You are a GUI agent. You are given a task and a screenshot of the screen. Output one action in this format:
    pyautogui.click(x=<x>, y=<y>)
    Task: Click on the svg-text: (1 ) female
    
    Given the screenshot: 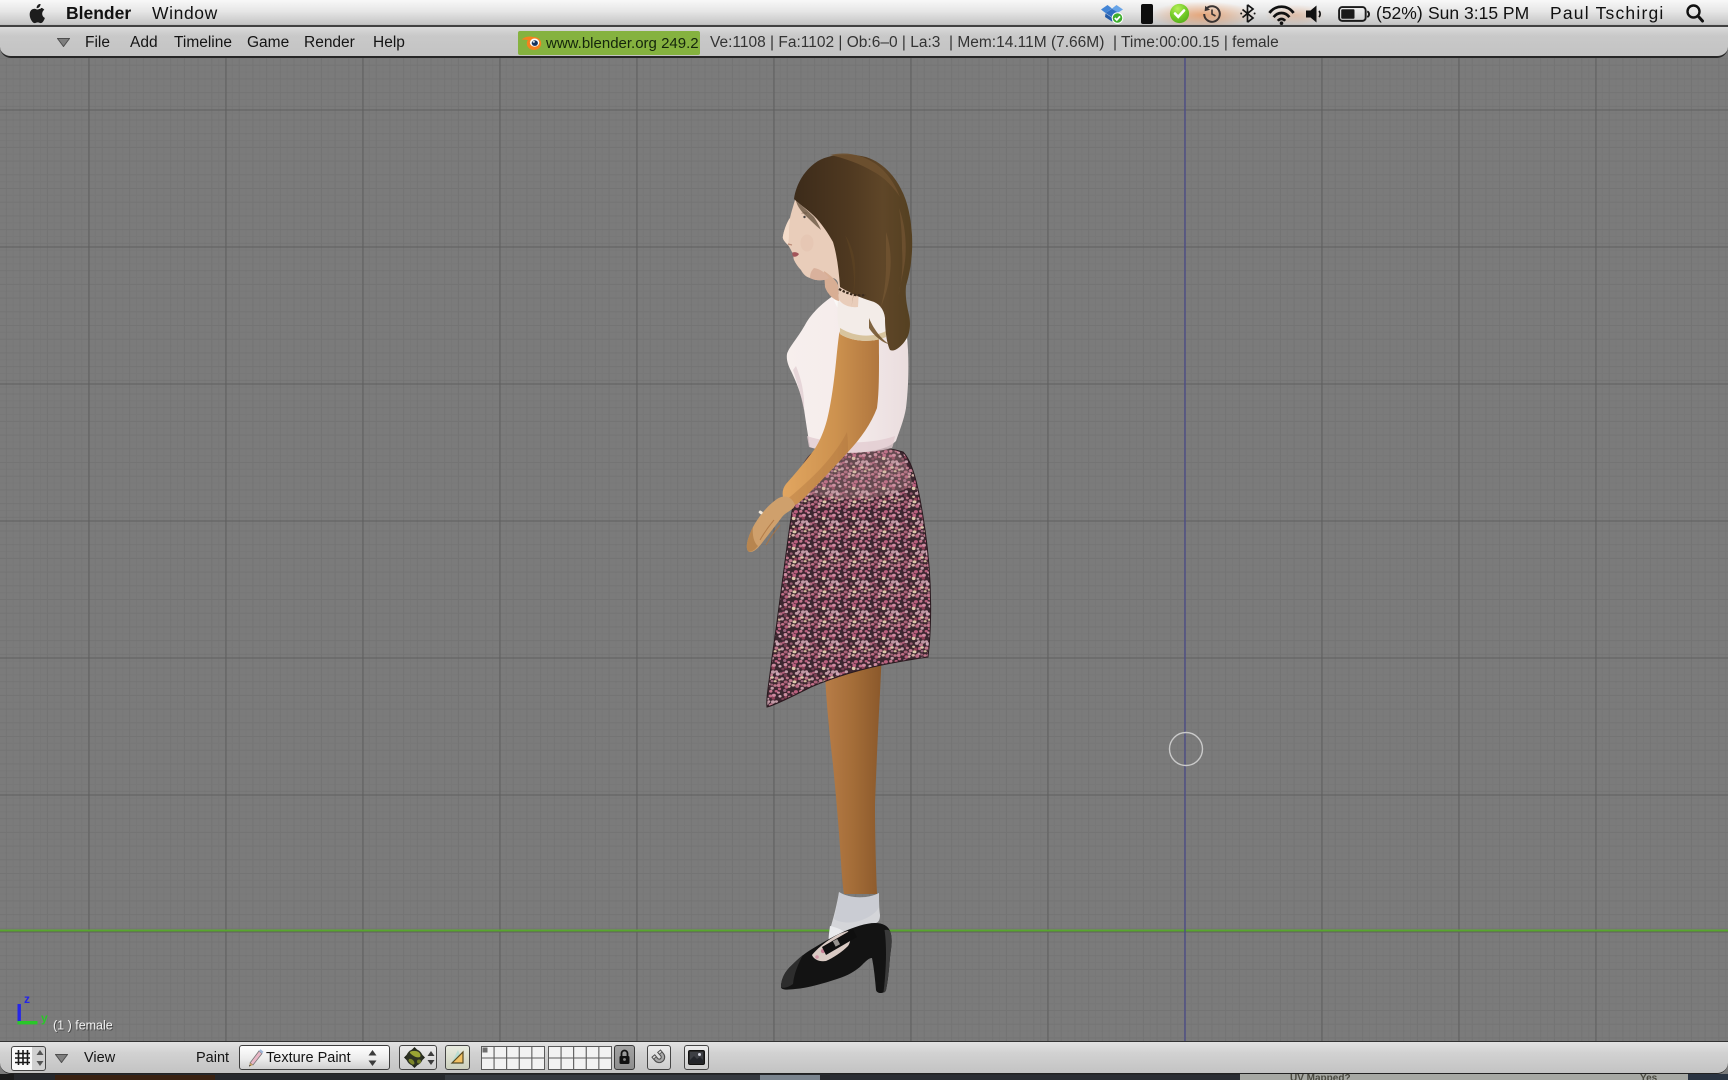 What is the action you would take?
    pyautogui.click(x=83, y=1026)
    